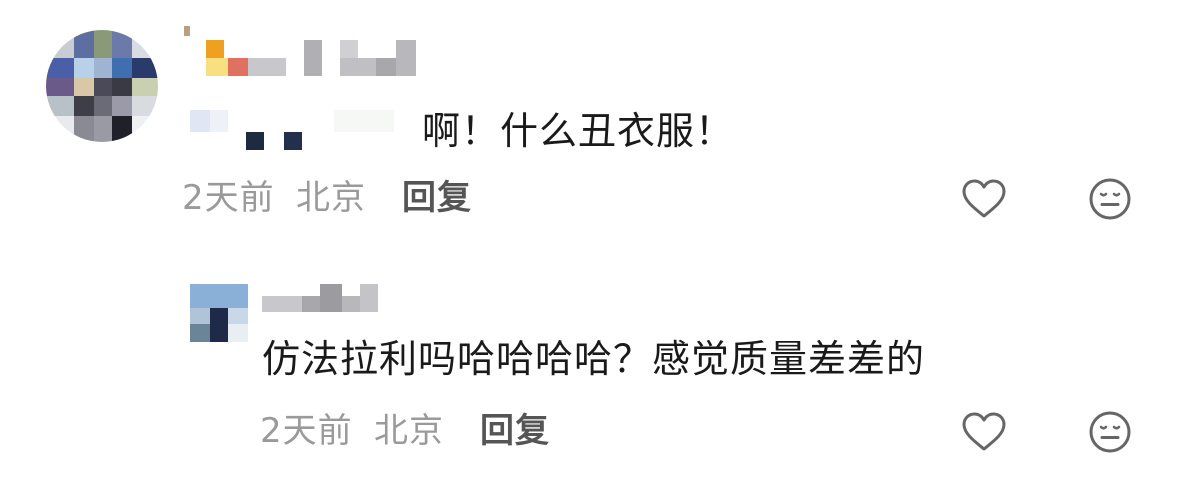  What do you see at coordinates (594, 359) in the screenshot?
I see `reply-text: 仿法拉利吗哈哈哈哈？感觉质量差差的` at bounding box center [594, 359].